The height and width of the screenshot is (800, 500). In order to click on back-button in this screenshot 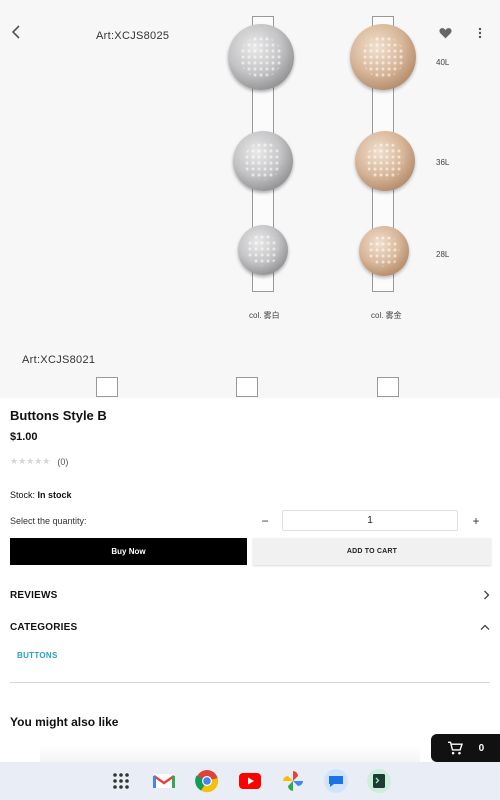, I will do `click(17, 32)`.